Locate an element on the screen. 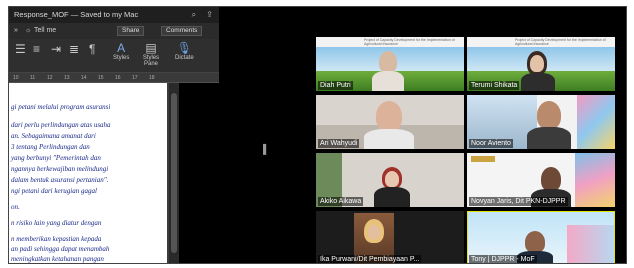 The image size is (634, 268). styles-pane-button: ▤ Styles Pane is located at coordinates (151, 54).